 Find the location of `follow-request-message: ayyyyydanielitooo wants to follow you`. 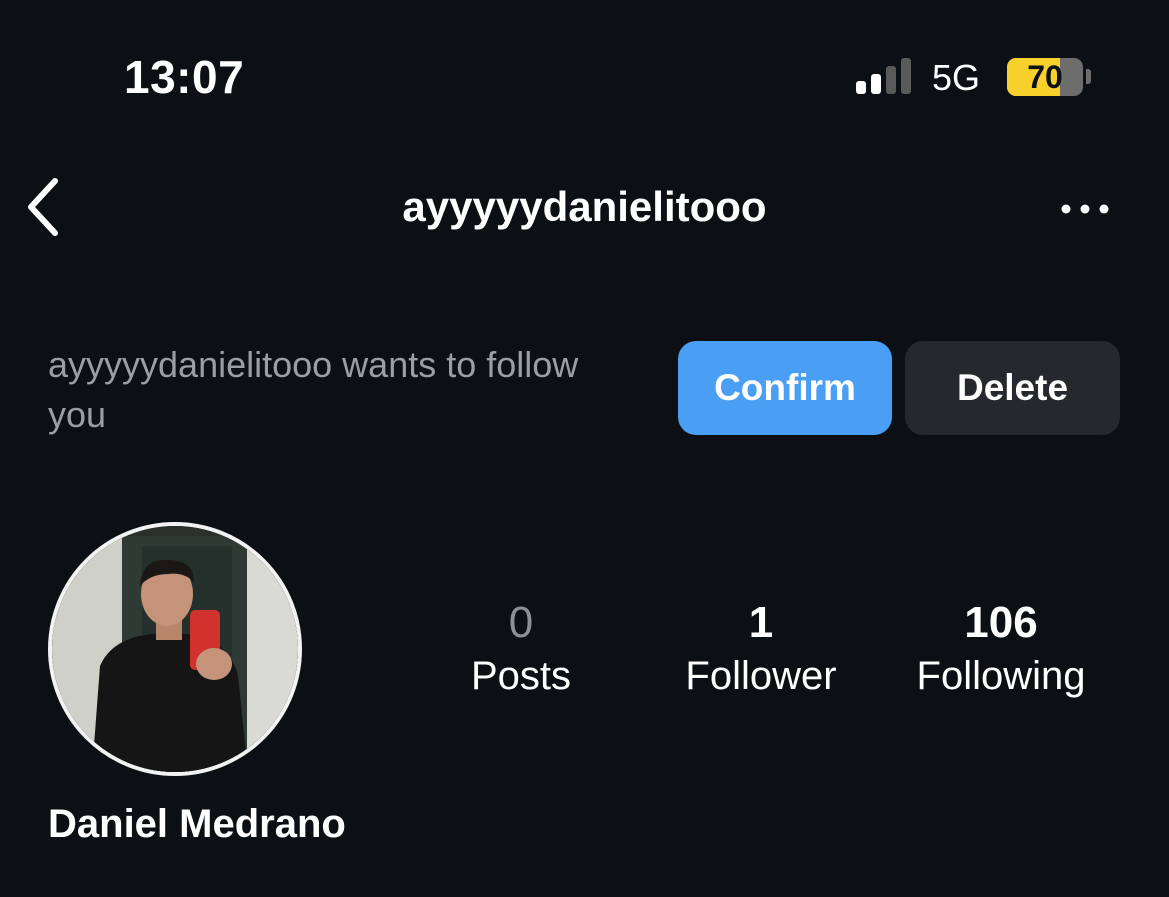

follow-request-message: ayyyyydanielitooo wants to follow you is located at coordinates (313, 389).